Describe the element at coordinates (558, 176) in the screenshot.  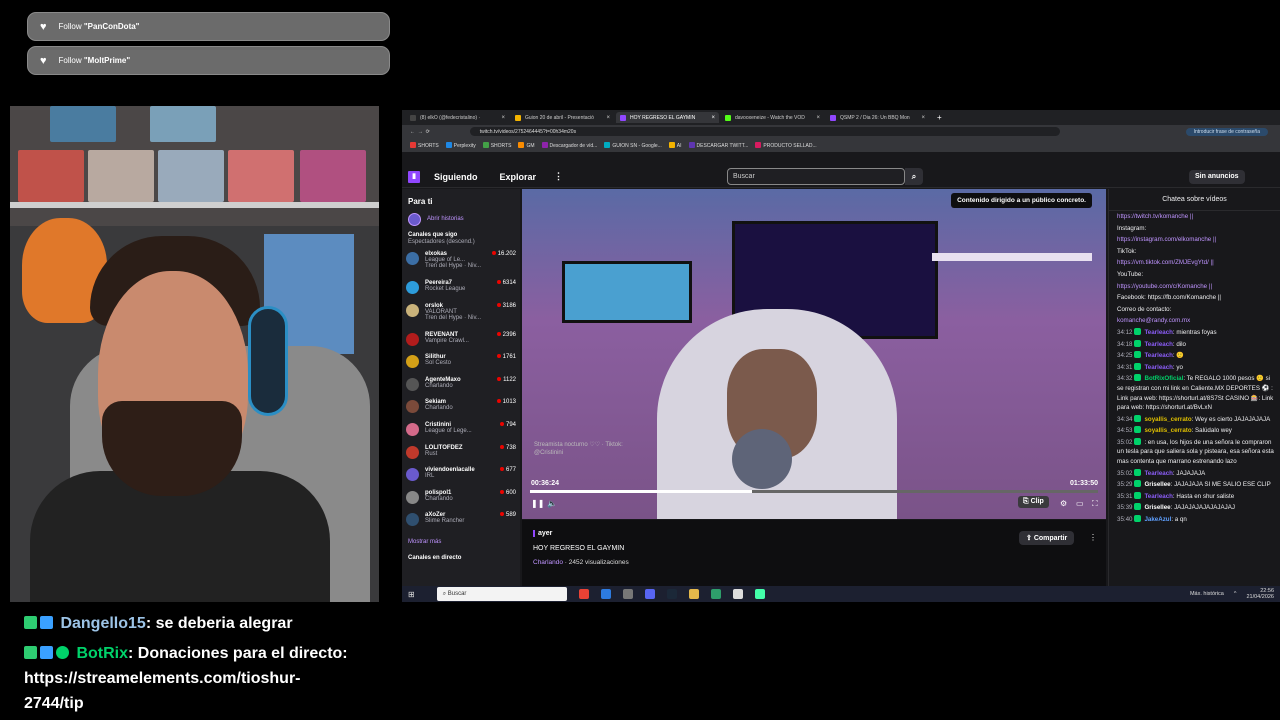
I see `more-icon: ⋮` at that location.